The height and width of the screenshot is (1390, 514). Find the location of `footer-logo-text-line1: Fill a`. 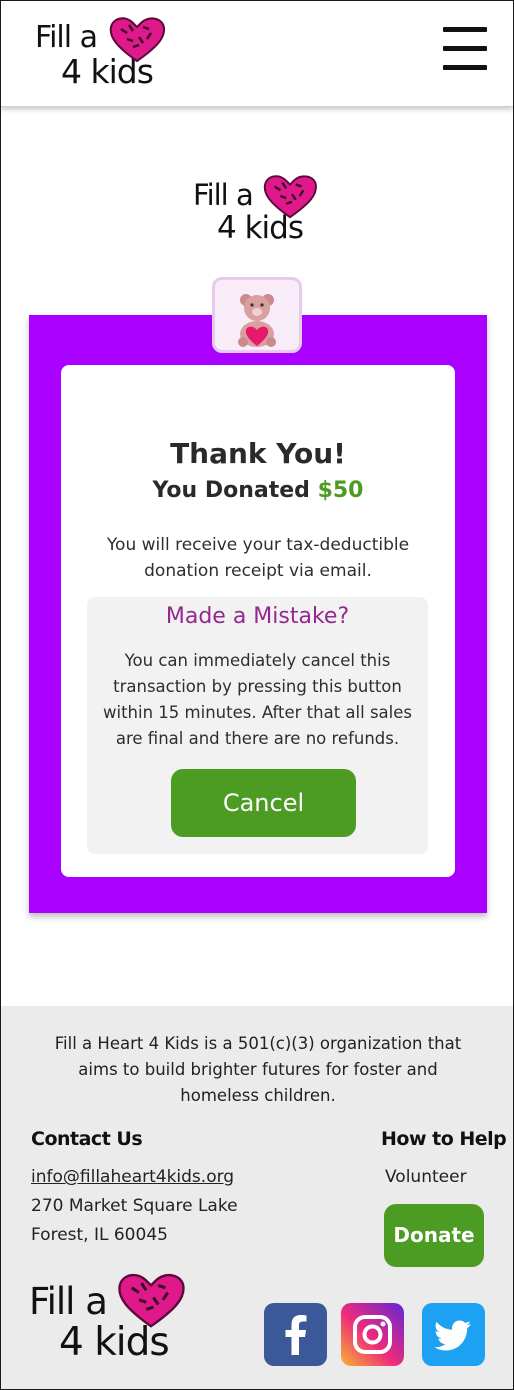

footer-logo-text-line1: Fill a is located at coordinates (68, 1301).